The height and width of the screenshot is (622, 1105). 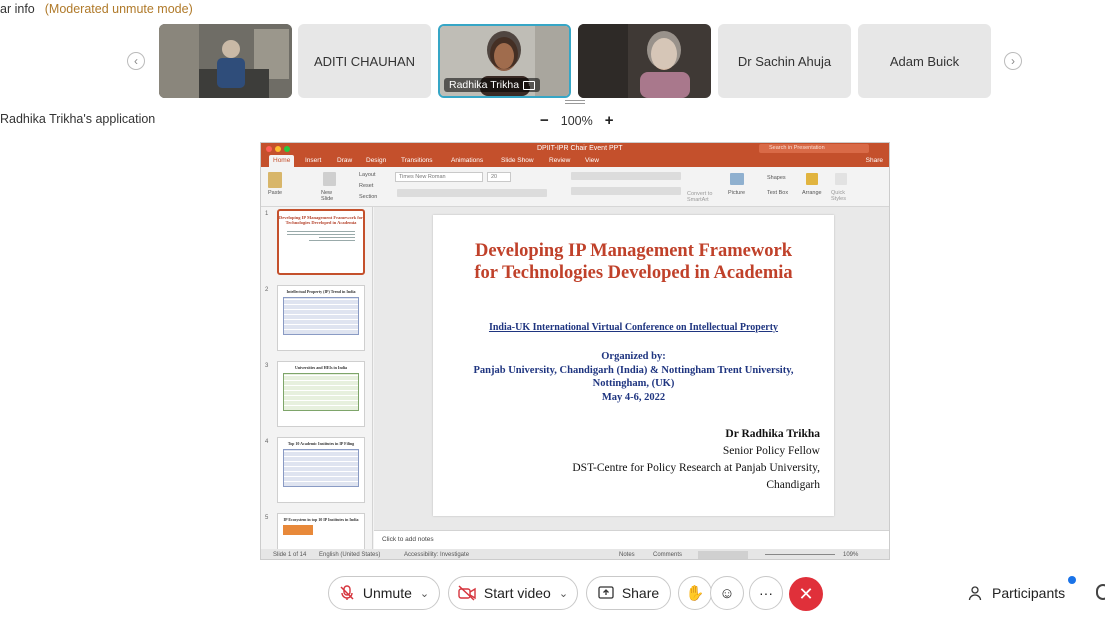 I want to click on thumb-shape, so click(x=298, y=530).